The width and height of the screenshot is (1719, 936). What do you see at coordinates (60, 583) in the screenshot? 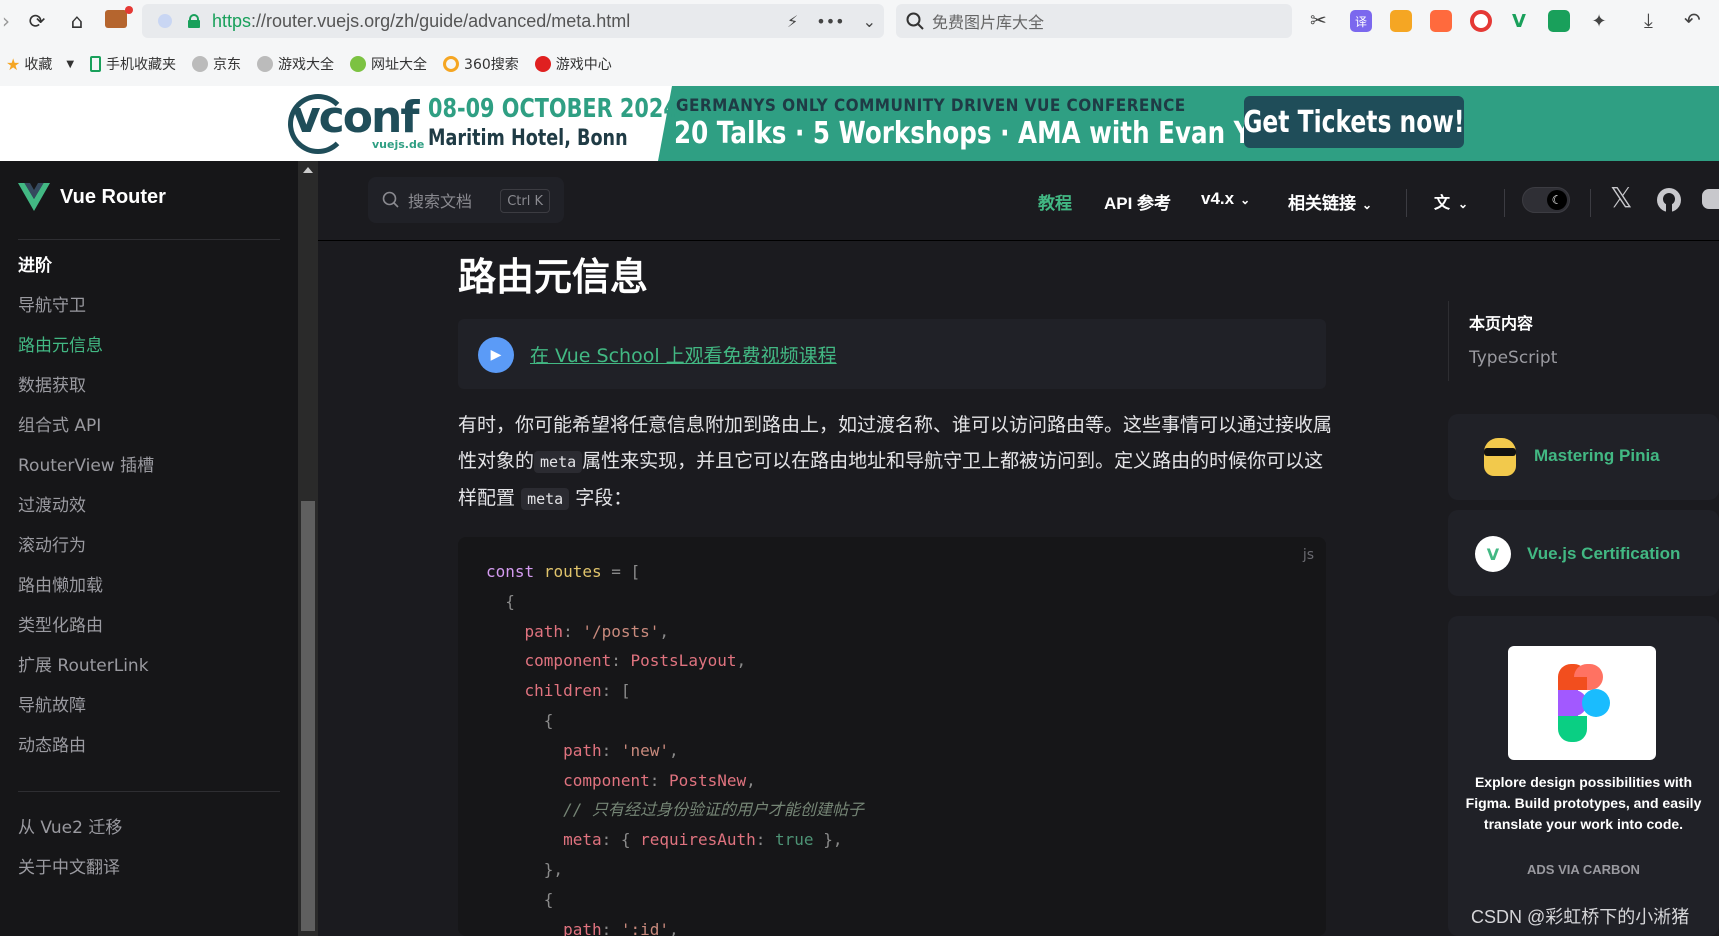
I see `sidebar-item-lazy-loading: 路由懒加载` at bounding box center [60, 583].